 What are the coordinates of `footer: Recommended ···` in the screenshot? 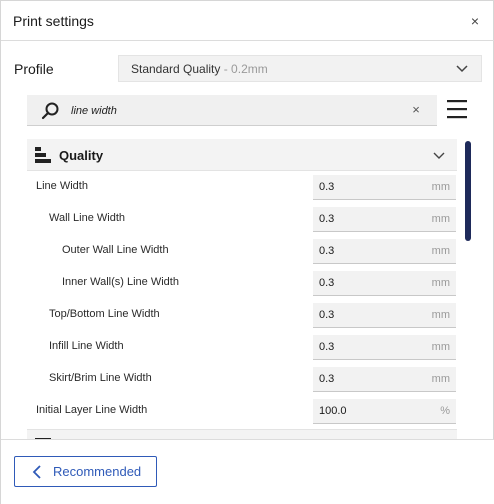 It's located at (247, 471).